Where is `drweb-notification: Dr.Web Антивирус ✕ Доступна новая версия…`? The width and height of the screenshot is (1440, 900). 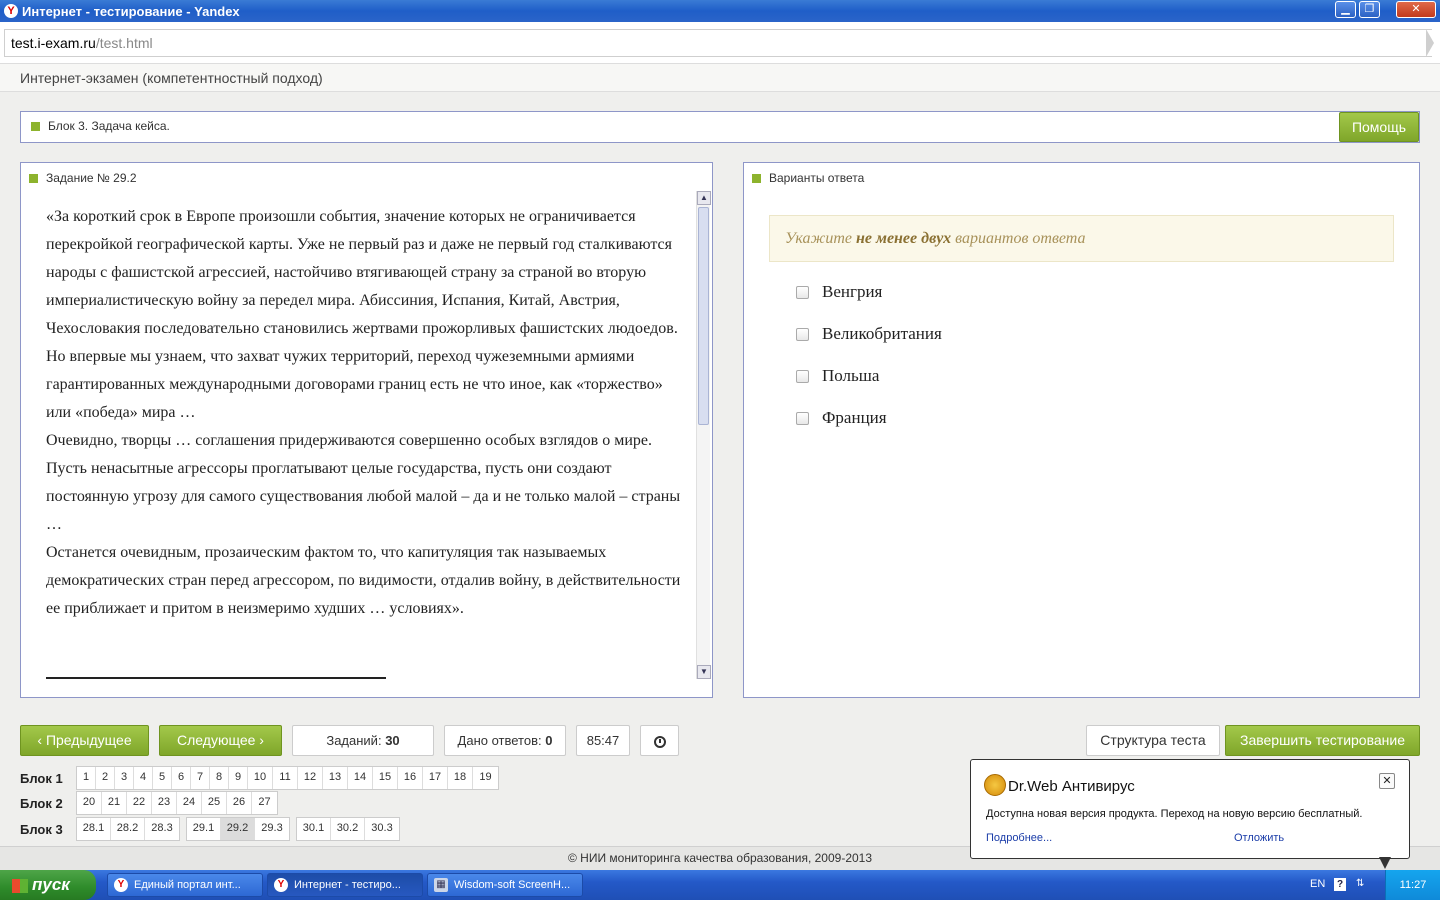 drweb-notification: Dr.Web Антивирус ✕ Доступна новая версия… is located at coordinates (1190, 814).